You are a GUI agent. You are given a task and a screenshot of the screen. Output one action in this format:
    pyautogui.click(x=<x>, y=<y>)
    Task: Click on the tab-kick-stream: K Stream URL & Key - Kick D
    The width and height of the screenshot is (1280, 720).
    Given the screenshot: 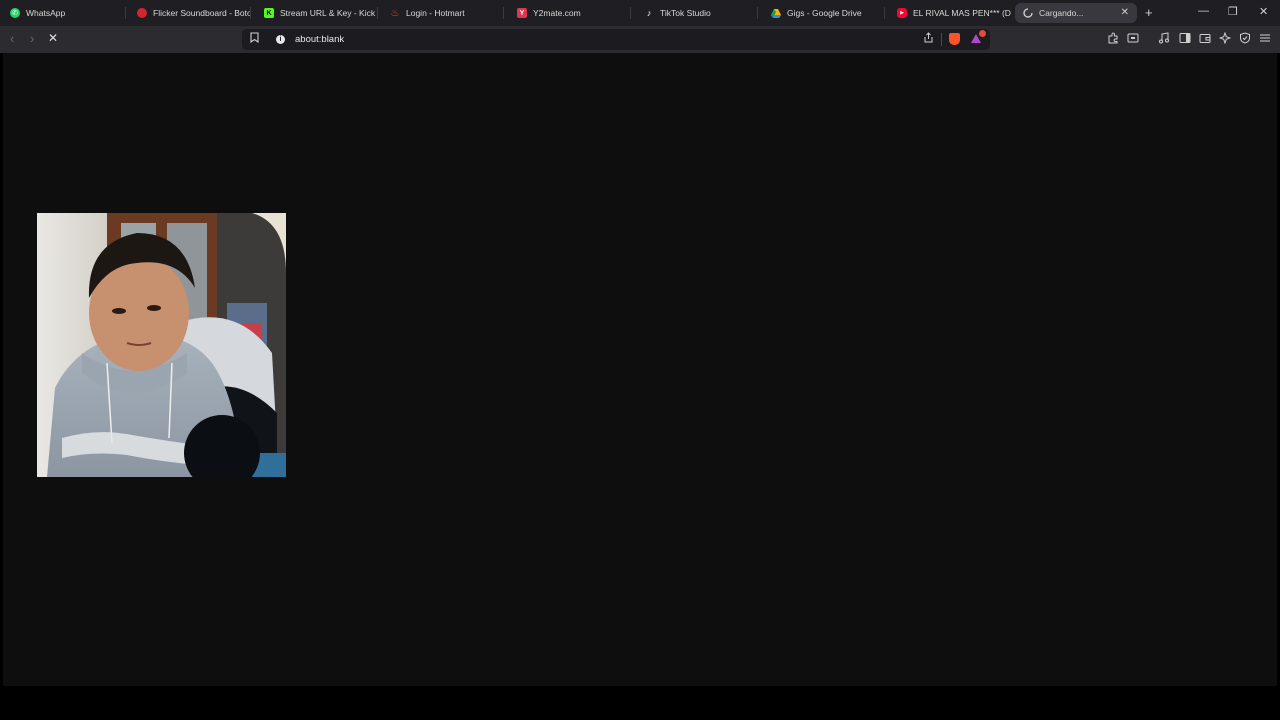 What is the action you would take?
    pyautogui.click(x=317, y=13)
    